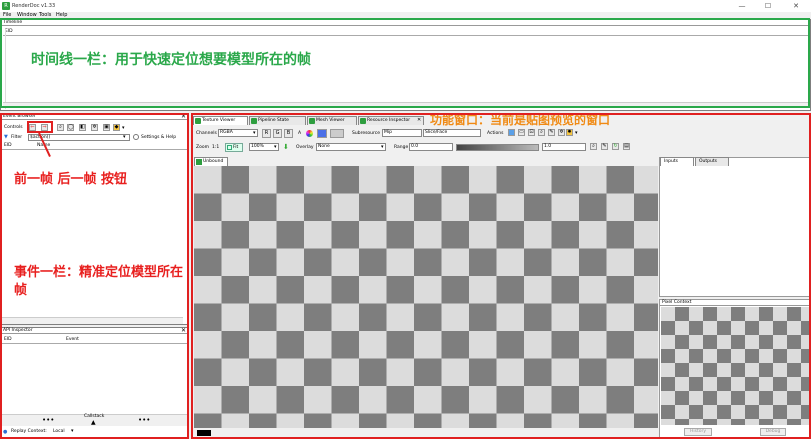  Describe the element at coordinates (6, 6) in the screenshot. I see `app-logo-icon: R` at that location.